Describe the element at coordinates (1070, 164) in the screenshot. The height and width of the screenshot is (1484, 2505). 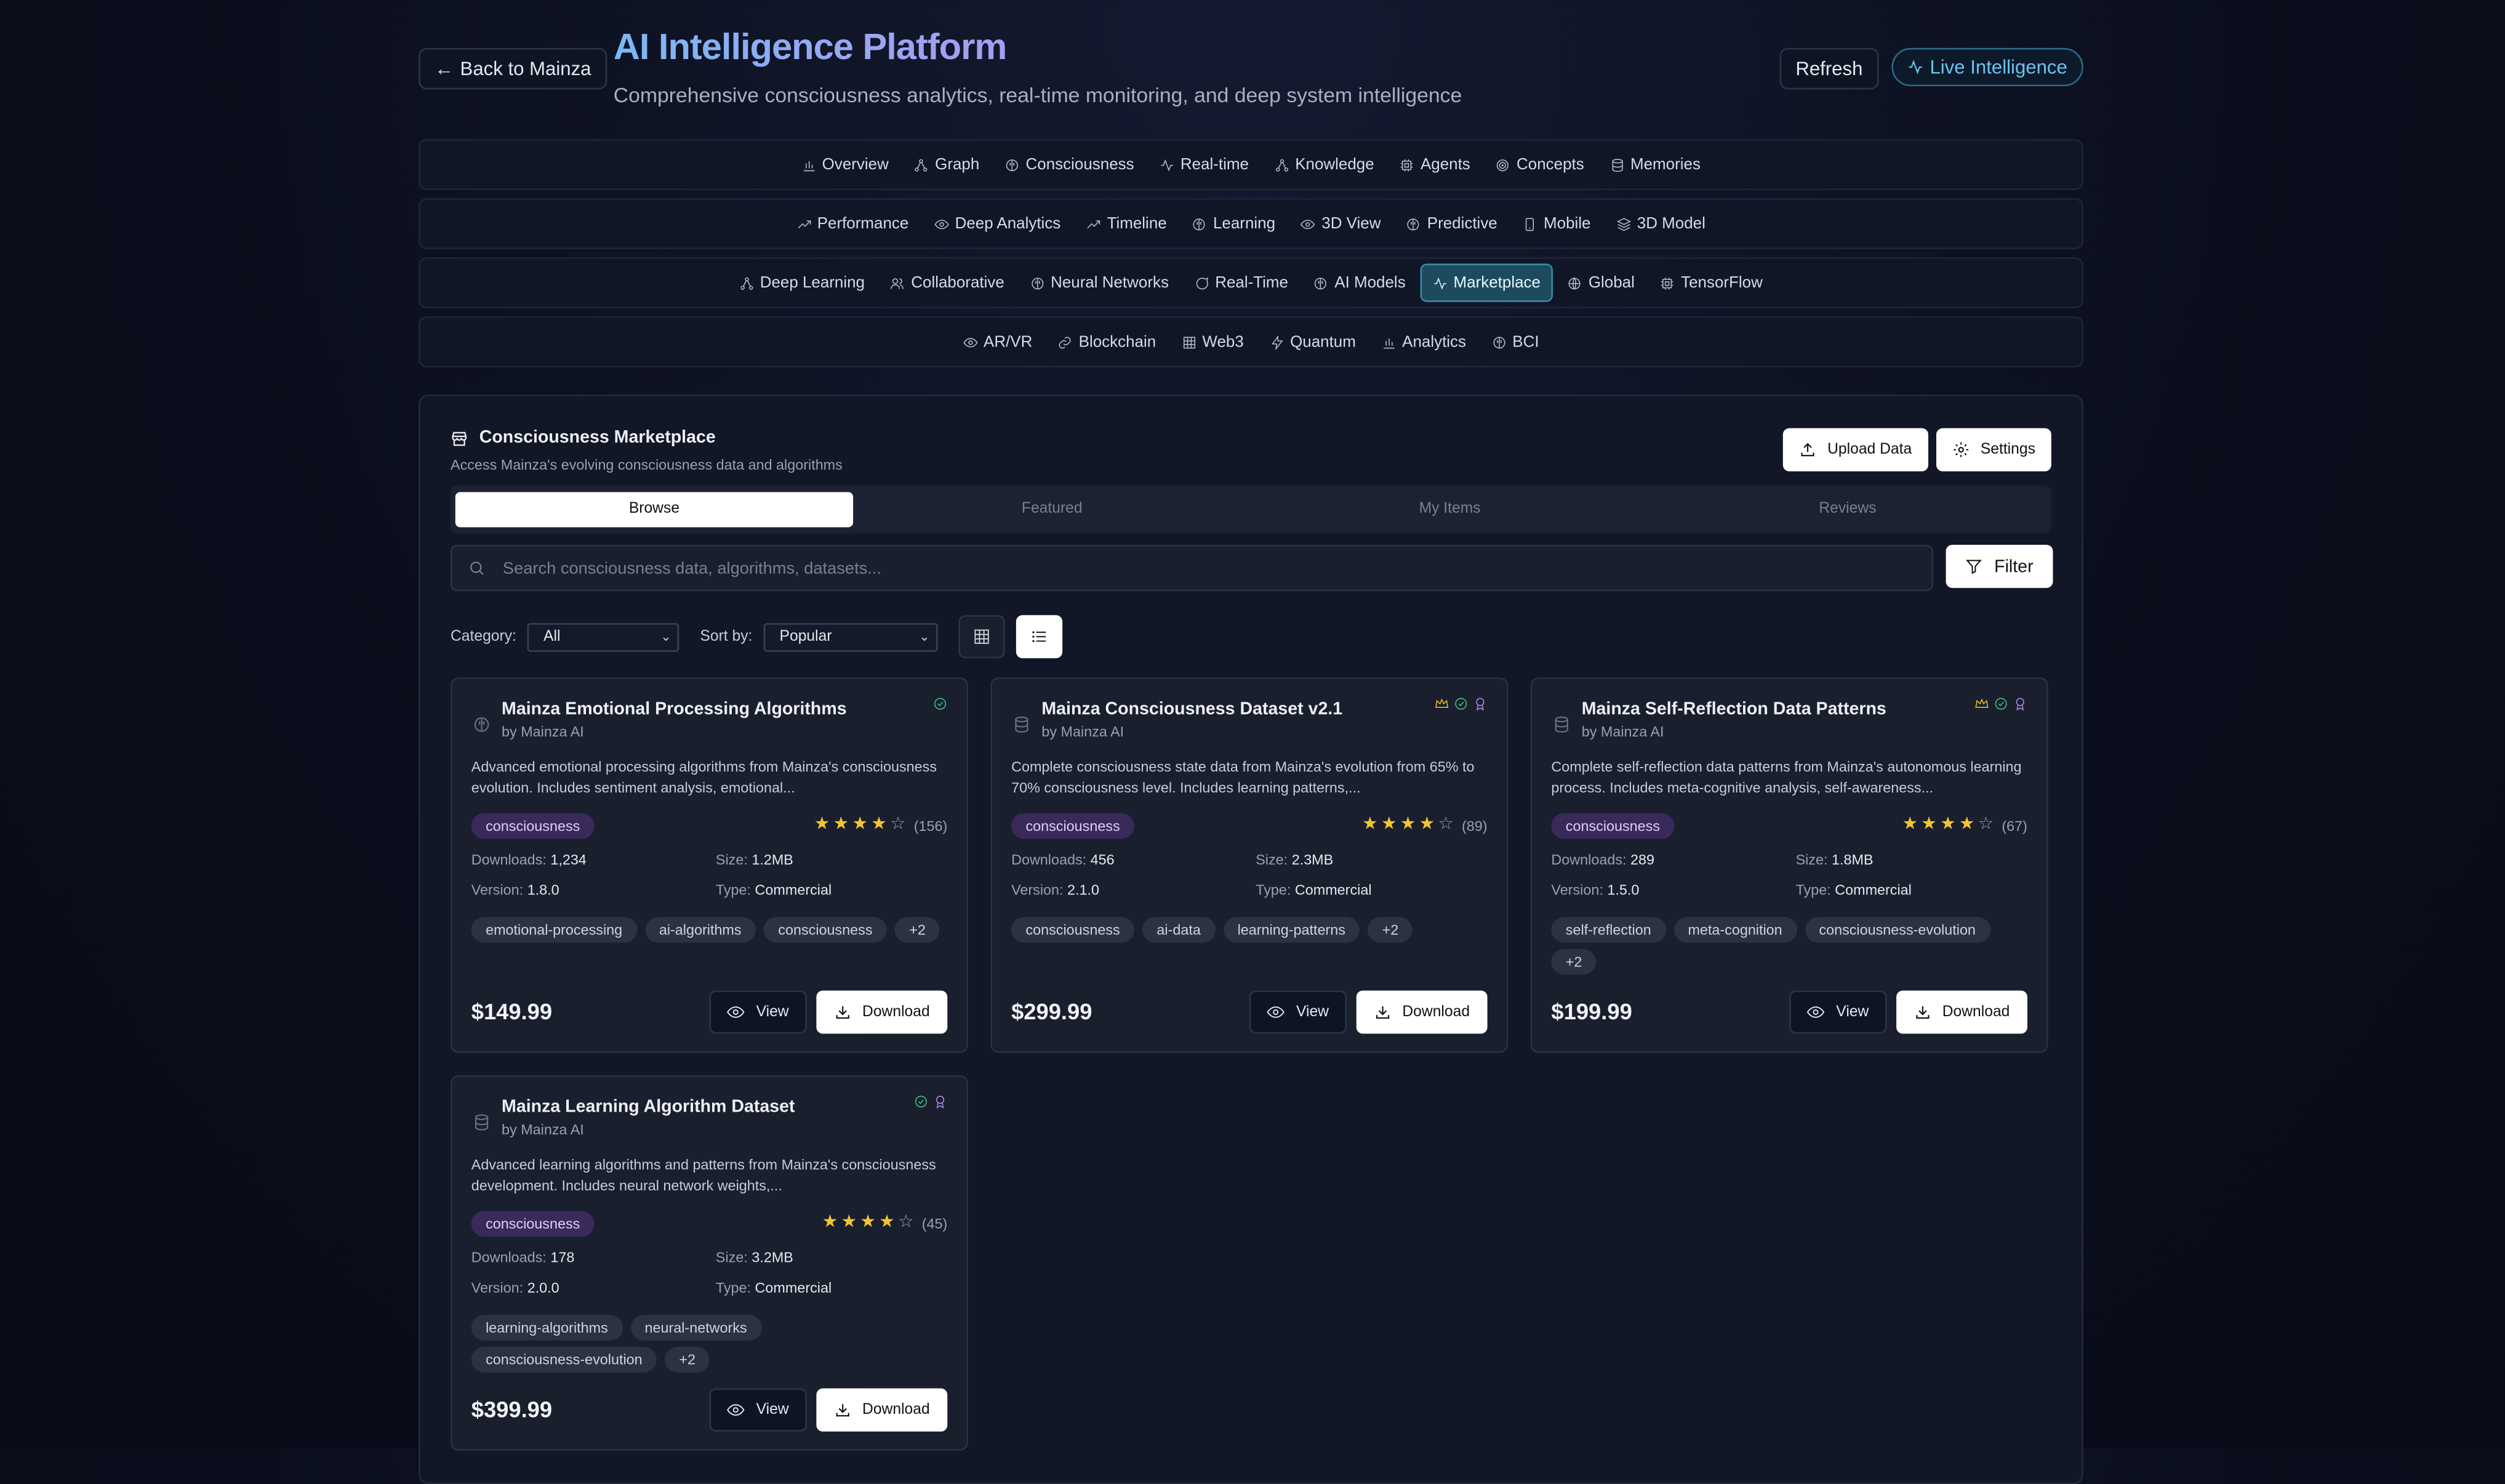
I see `nav-tab-consciousness: Consciousness` at that location.